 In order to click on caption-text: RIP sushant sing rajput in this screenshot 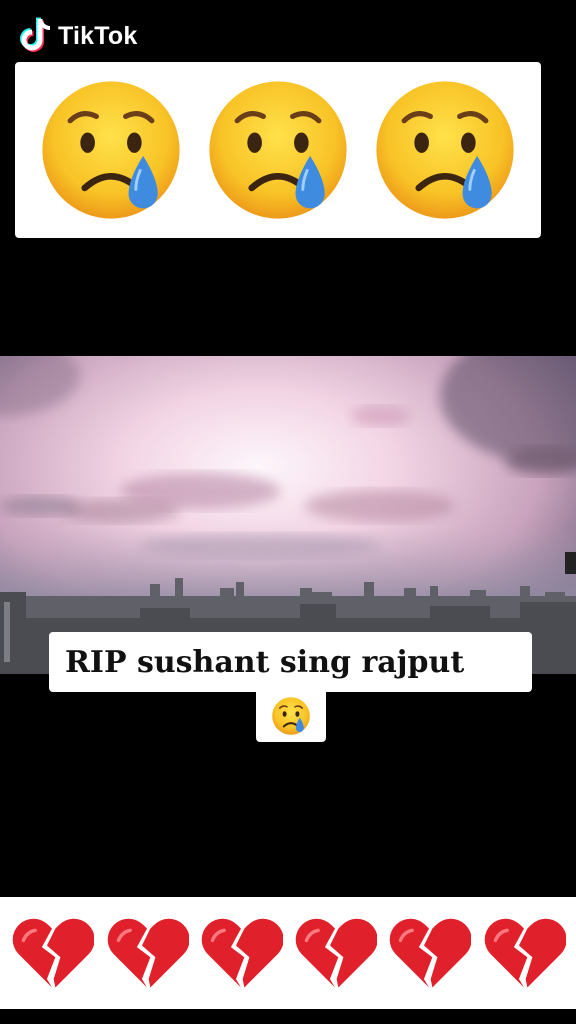, I will do `click(265, 662)`.